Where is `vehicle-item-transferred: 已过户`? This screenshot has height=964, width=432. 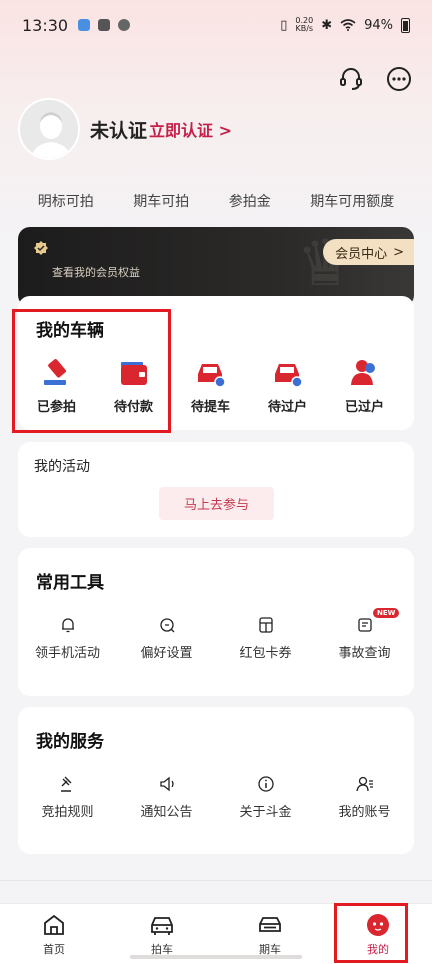
vehicle-item-transferred: 已过户 is located at coordinates (364, 386).